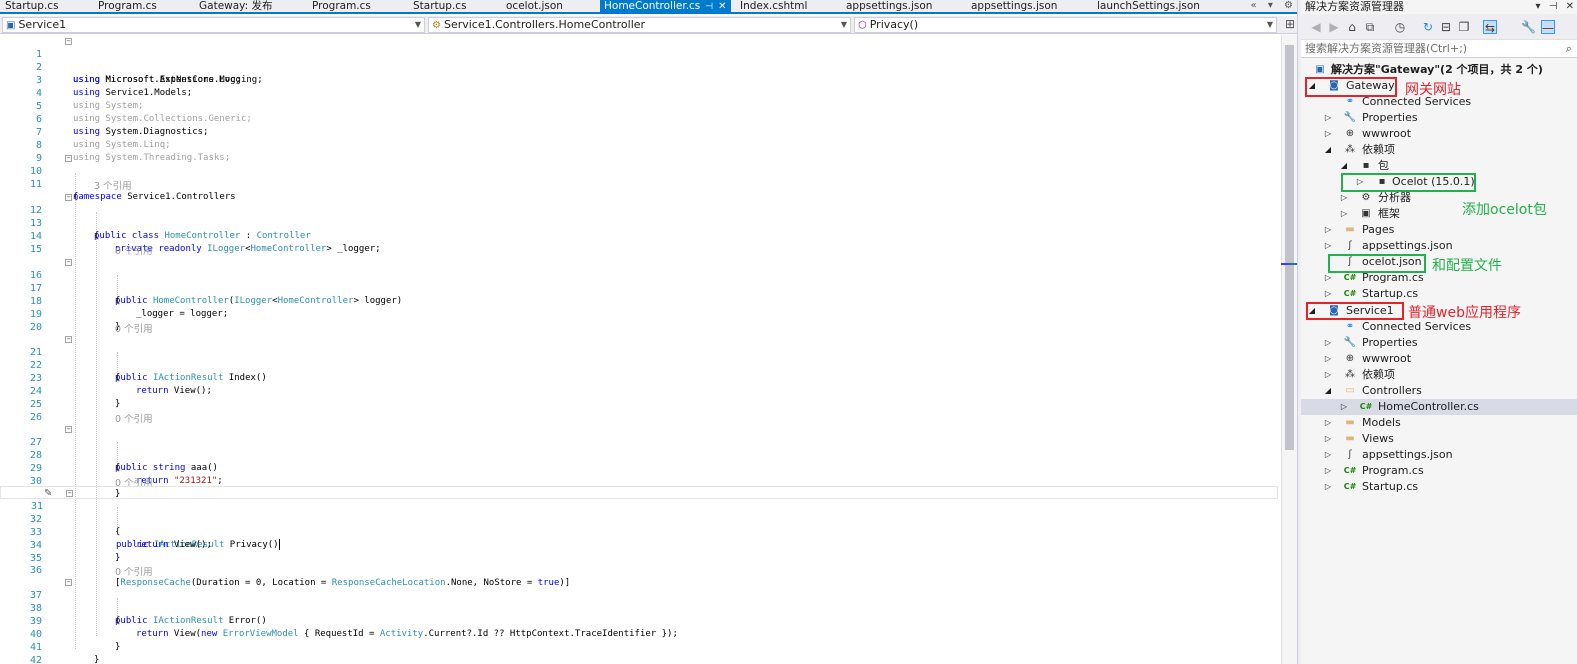  I want to click on tree-node-views: ▷ ▬ Views, so click(1439, 439).